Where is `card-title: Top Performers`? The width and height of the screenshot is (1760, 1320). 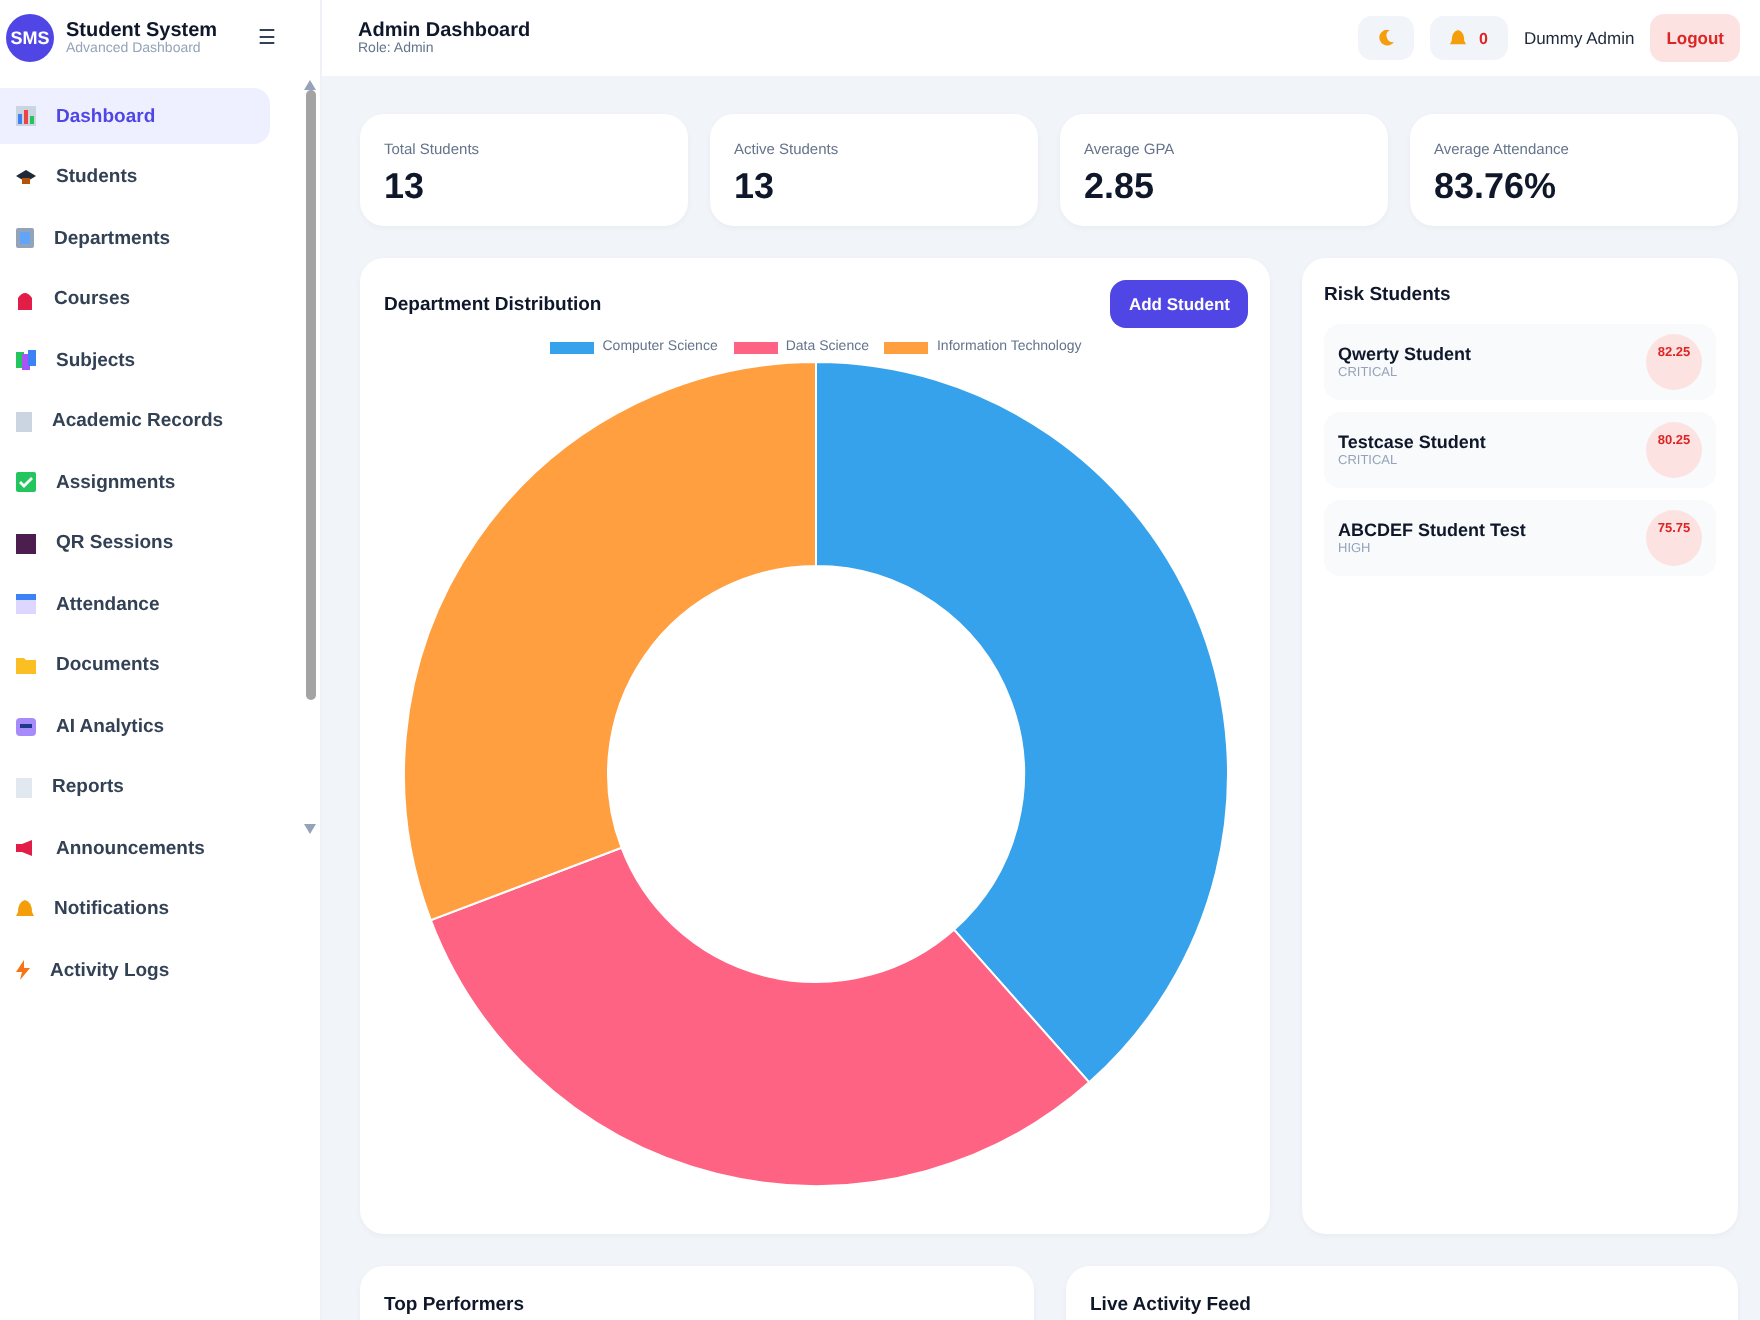 card-title: Top Performers is located at coordinates (455, 1305).